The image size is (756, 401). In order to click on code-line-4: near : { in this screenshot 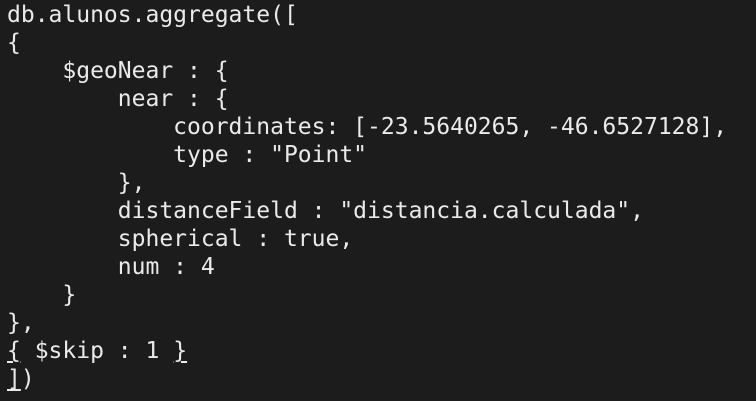, I will do `click(381, 99)`.